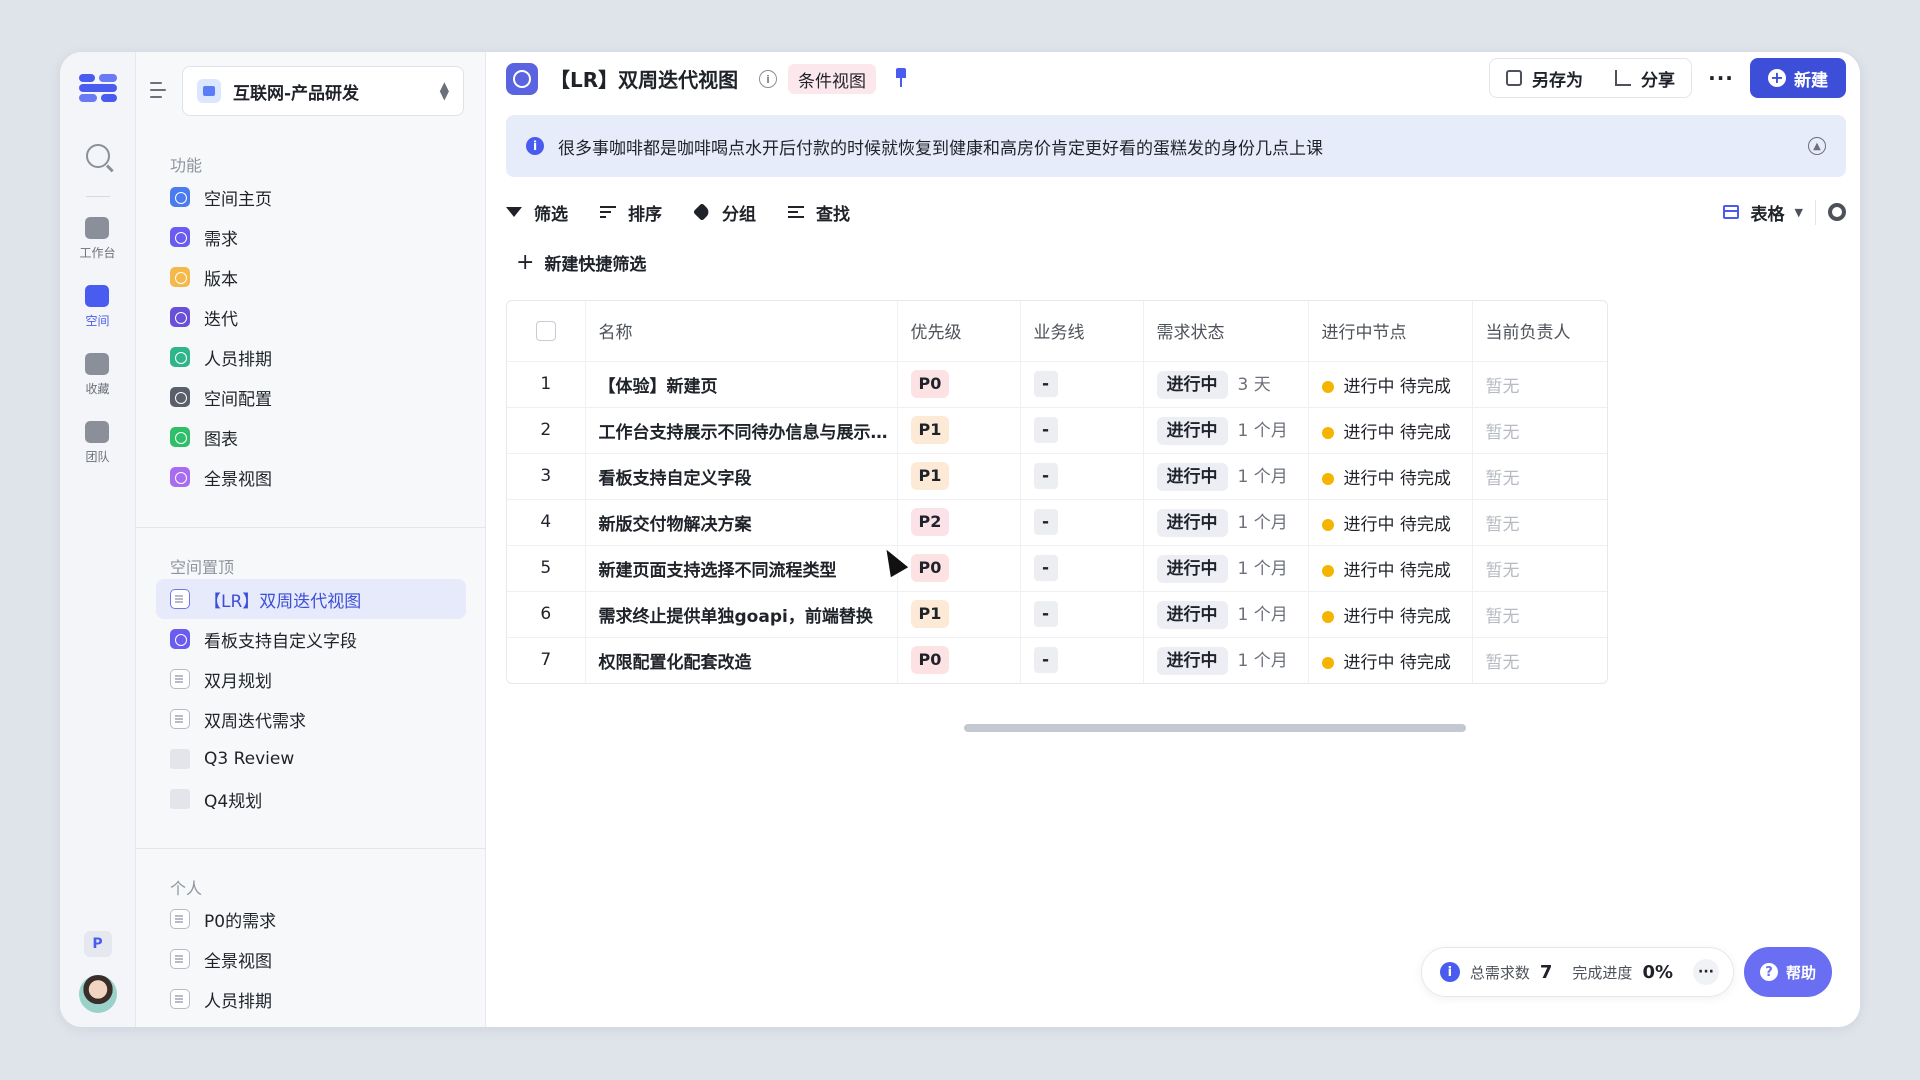 The height and width of the screenshot is (1080, 1920). I want to click on search-icon, so click(97, 156).